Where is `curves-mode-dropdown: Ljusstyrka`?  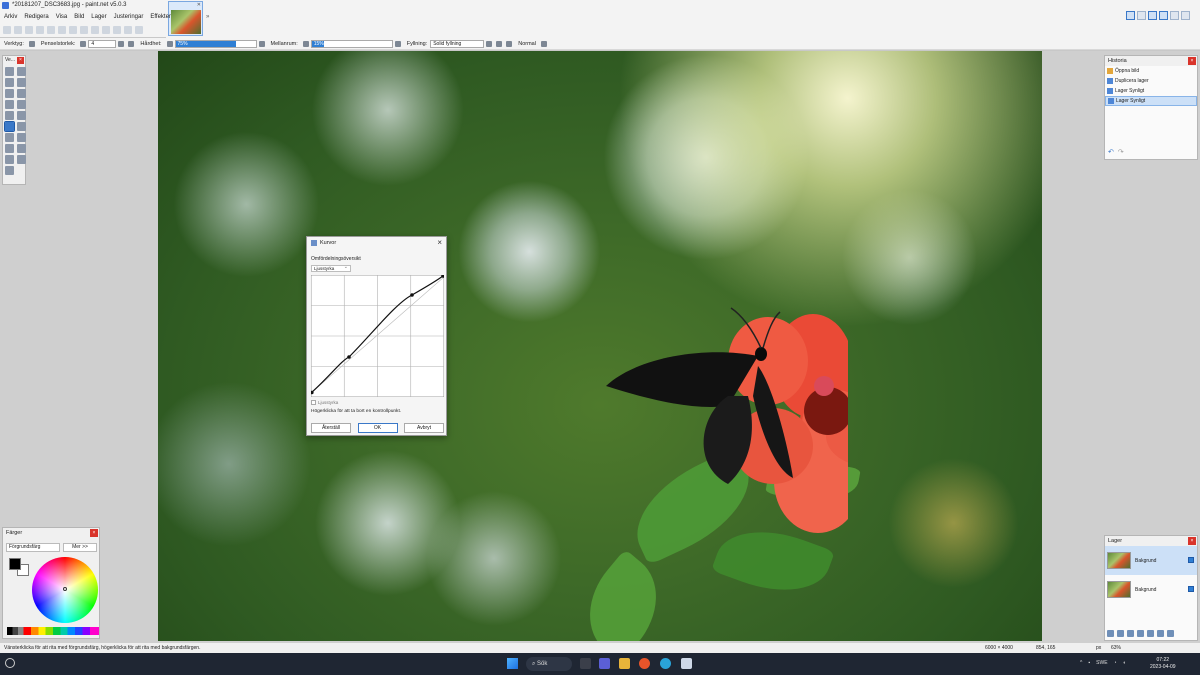 curves-mode-dropdown: Ljusstyrka is located at coordinates (331, 268).